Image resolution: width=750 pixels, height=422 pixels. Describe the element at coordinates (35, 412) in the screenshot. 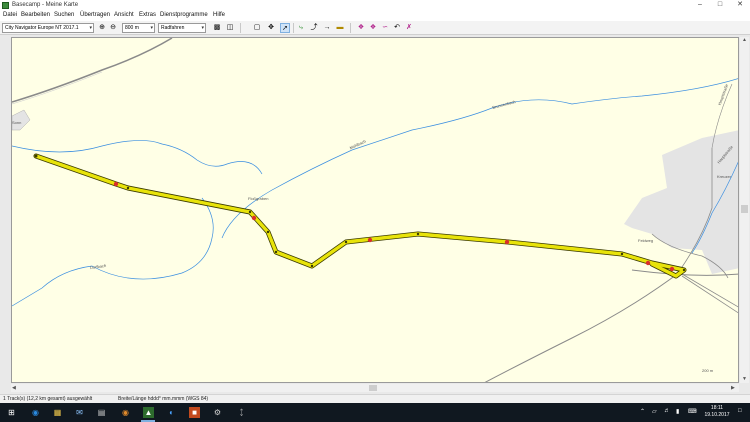

I see `edge-icon: ◉` at that location.